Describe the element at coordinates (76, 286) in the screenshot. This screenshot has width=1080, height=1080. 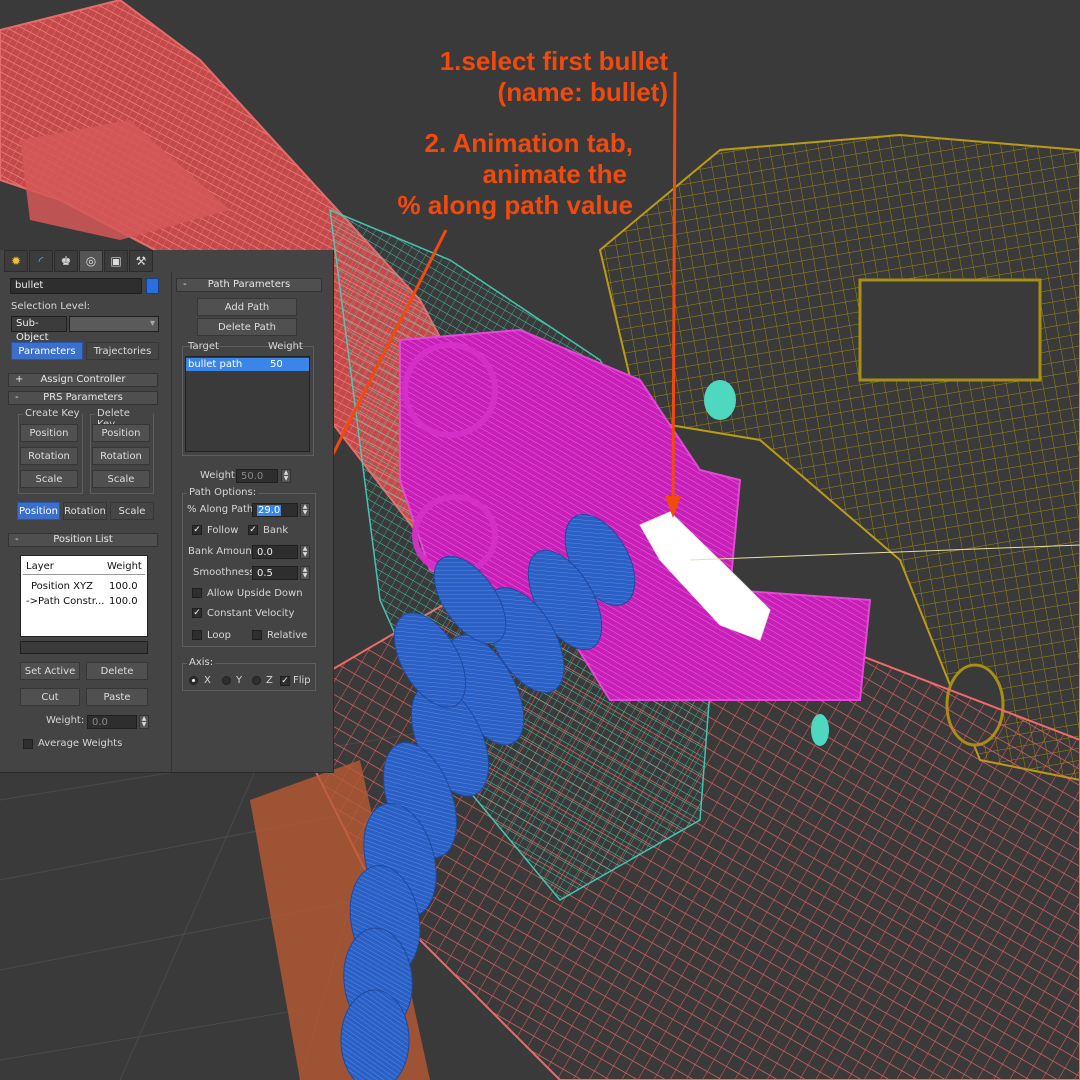
I see `object-name-field: bullet` at that location.